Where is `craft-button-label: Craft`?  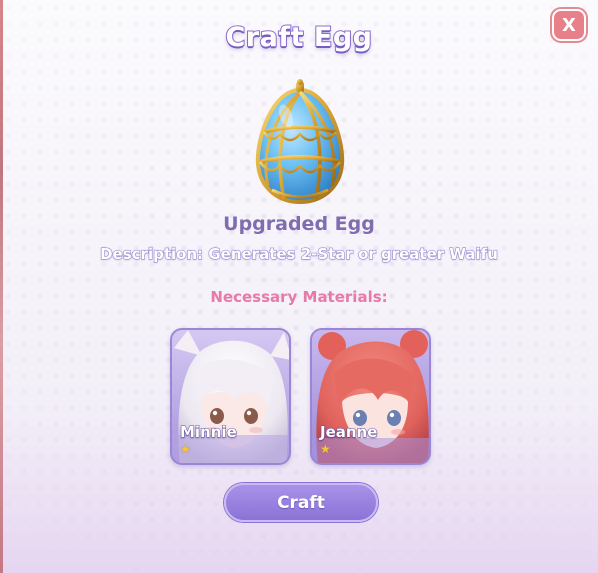
craft-button-label: Craft is located at coordinates (301, 502).